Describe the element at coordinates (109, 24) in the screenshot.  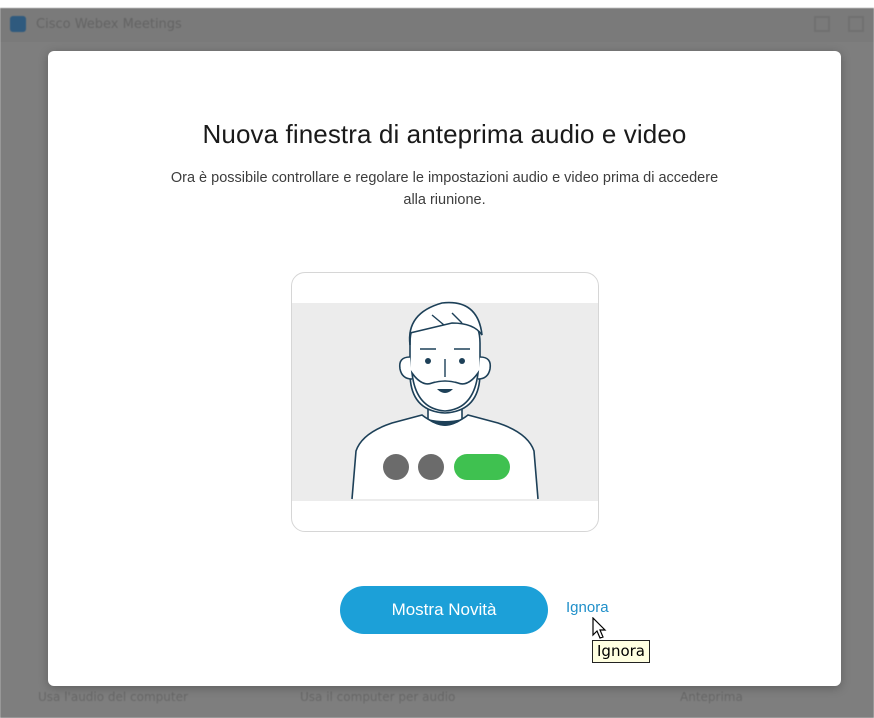
I see `app-window-title: Cisco Webex Meetings` at that location.